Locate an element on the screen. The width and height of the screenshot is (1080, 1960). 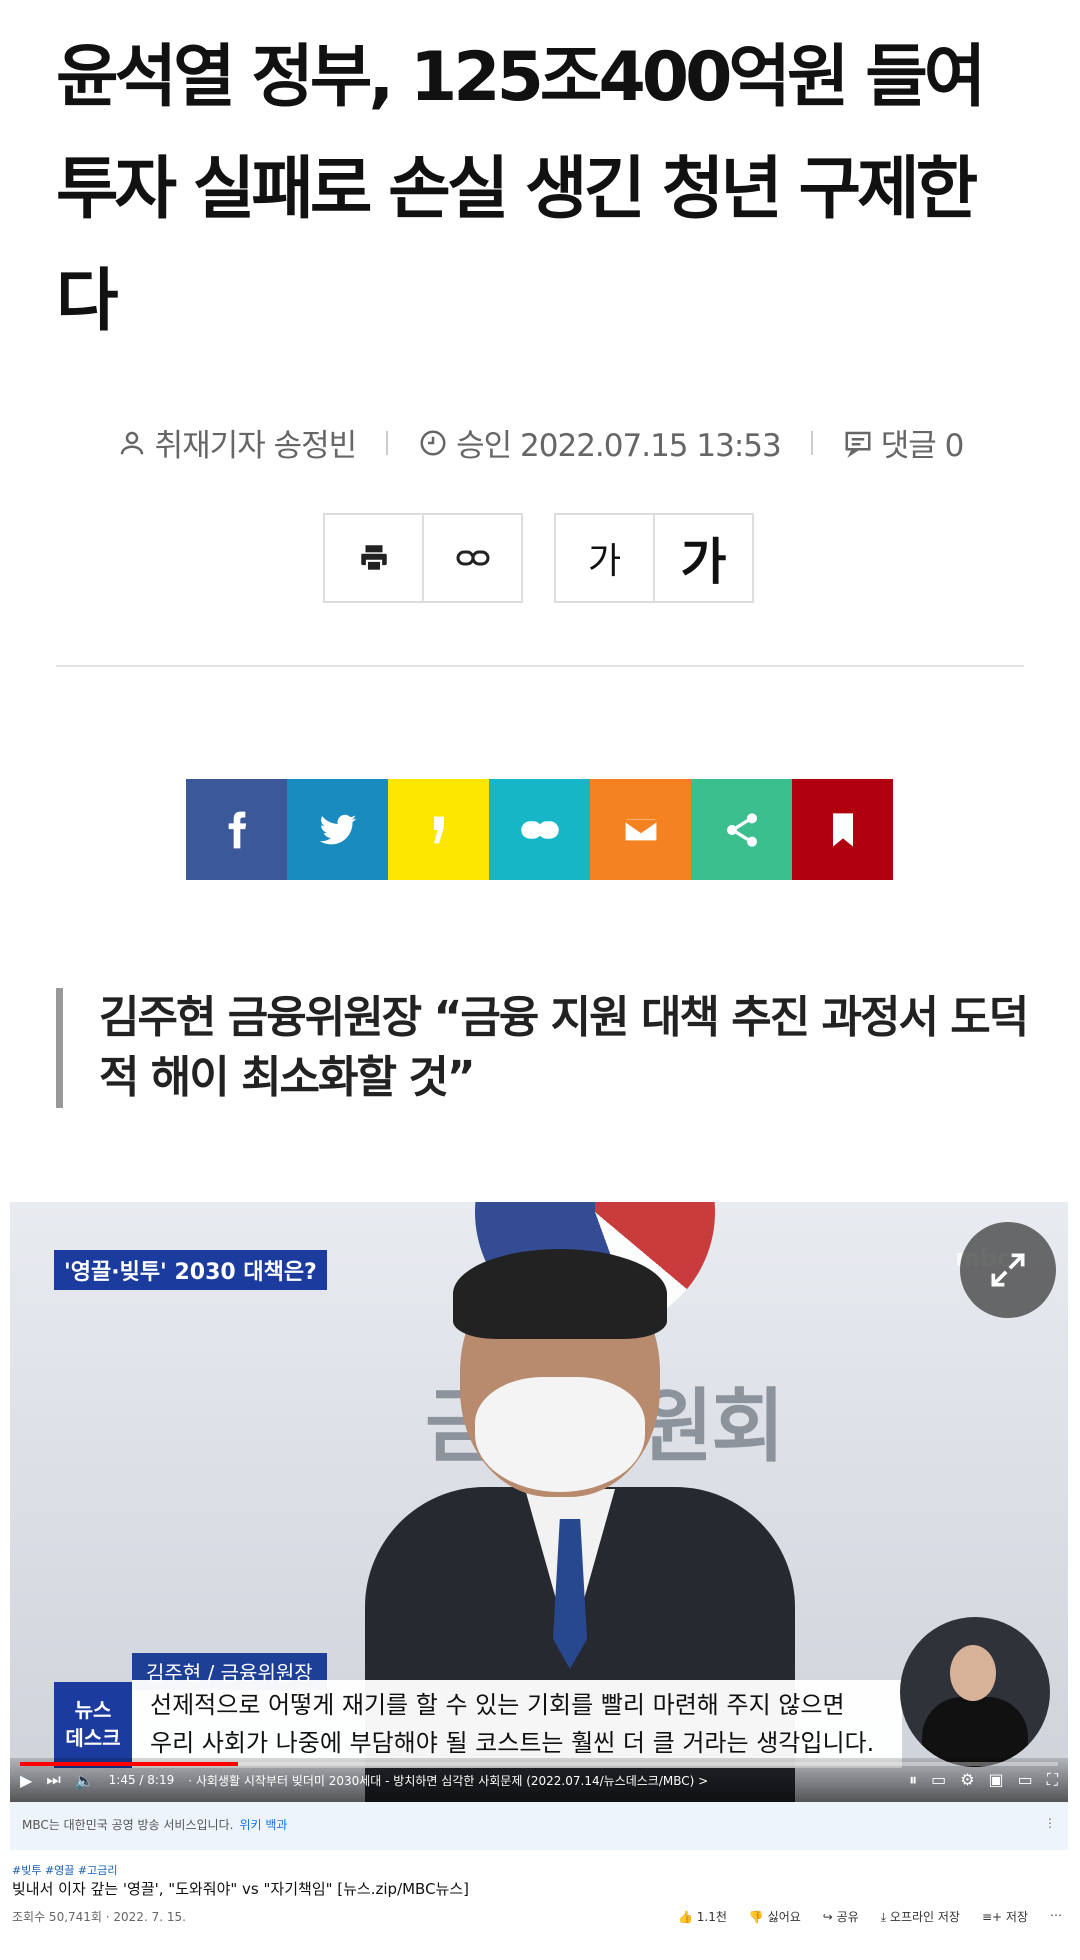
more-icon: ⋮ is located at coordinates (1050, 1826).